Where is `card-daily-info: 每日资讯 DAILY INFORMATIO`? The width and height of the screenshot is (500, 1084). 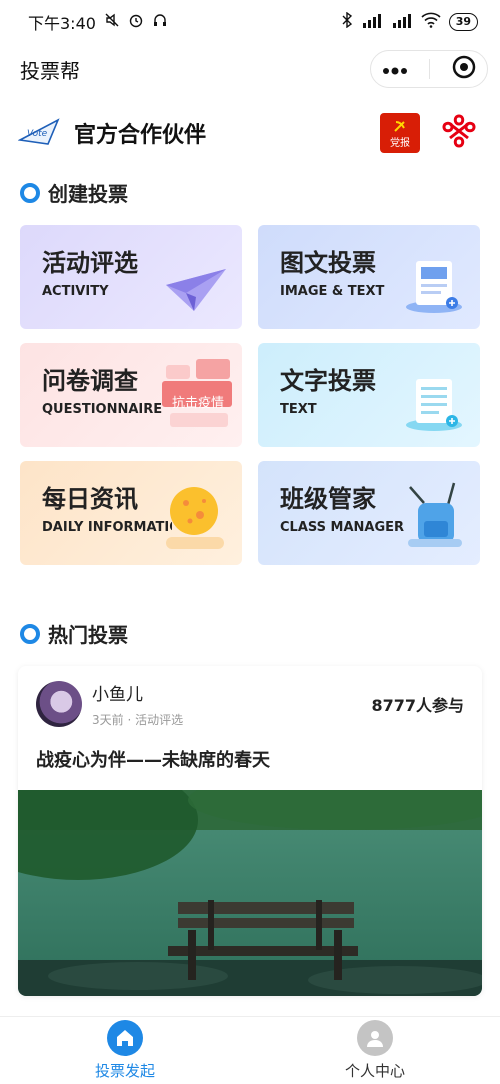
card-daily-info: 每日资讯 DAILY INFORMATIO is located at coordinates (131, 513).